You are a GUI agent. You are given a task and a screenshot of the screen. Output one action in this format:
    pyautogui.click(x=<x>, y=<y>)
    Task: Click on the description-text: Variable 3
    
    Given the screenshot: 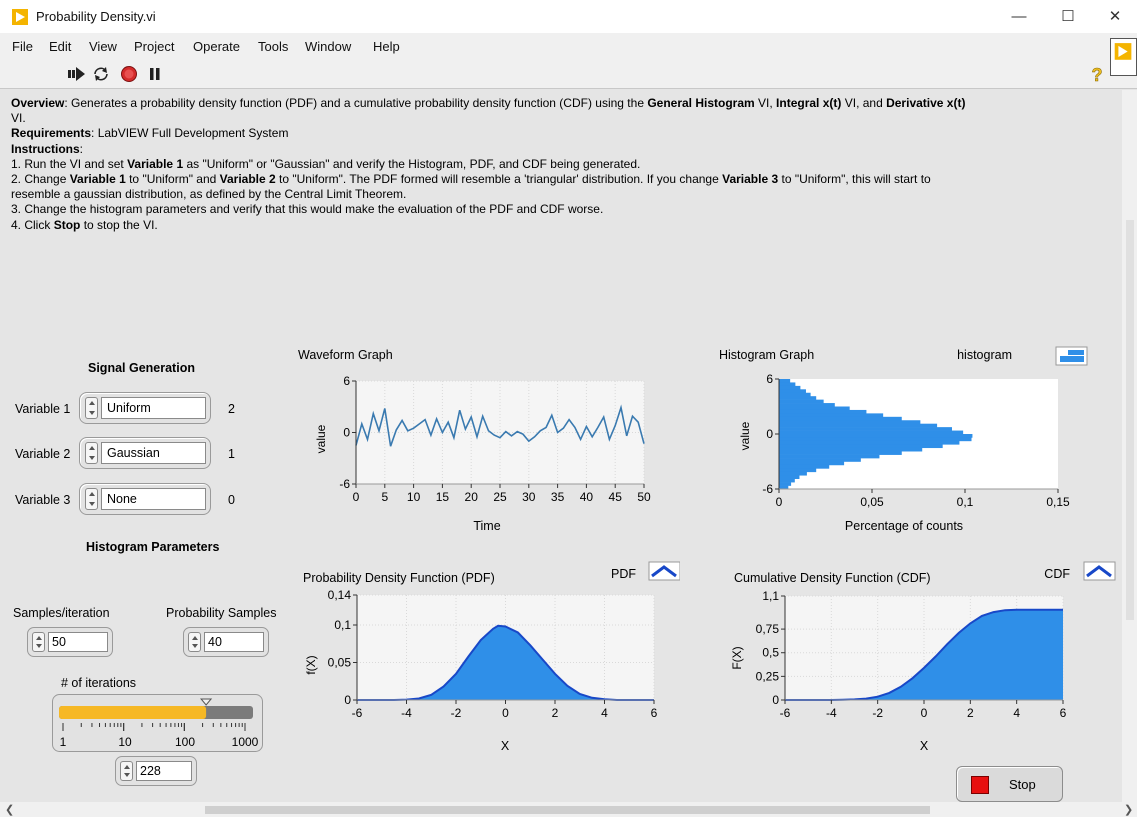 What is the action you would take?
    pyautogui.click(x=750, y=179)
    